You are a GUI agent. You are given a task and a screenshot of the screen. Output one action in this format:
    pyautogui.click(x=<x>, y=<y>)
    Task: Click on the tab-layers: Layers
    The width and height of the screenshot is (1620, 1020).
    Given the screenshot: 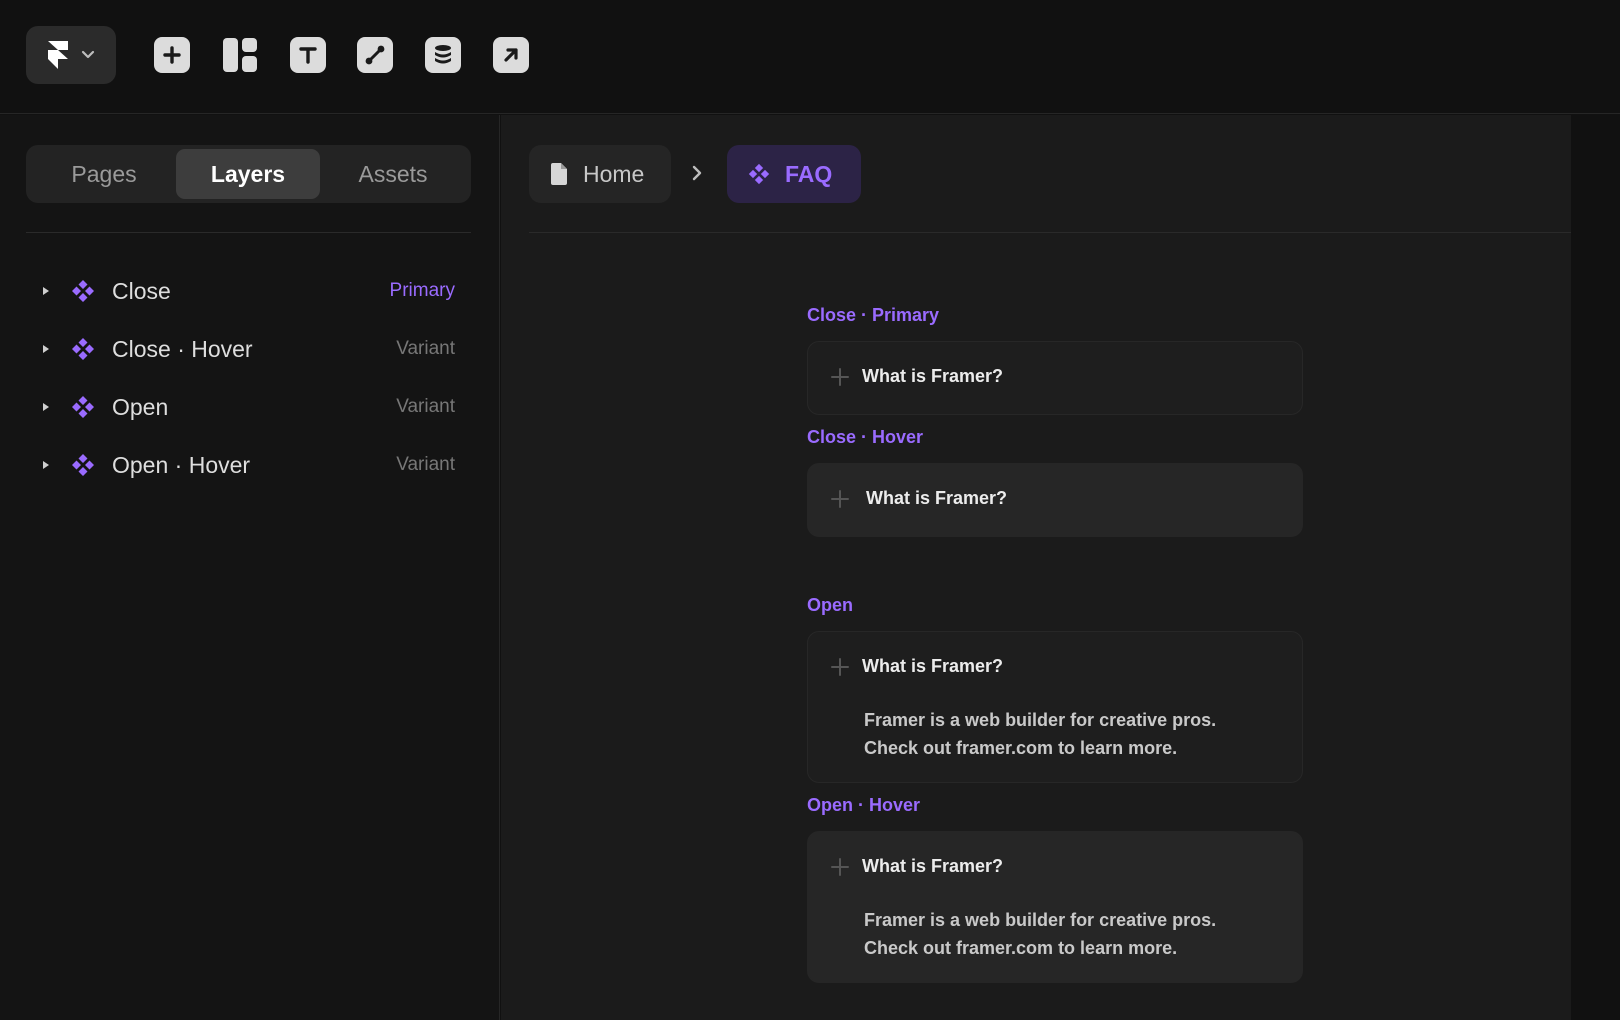 What is the action you would take?
    pyautogui.click(x=248, y=174)
    